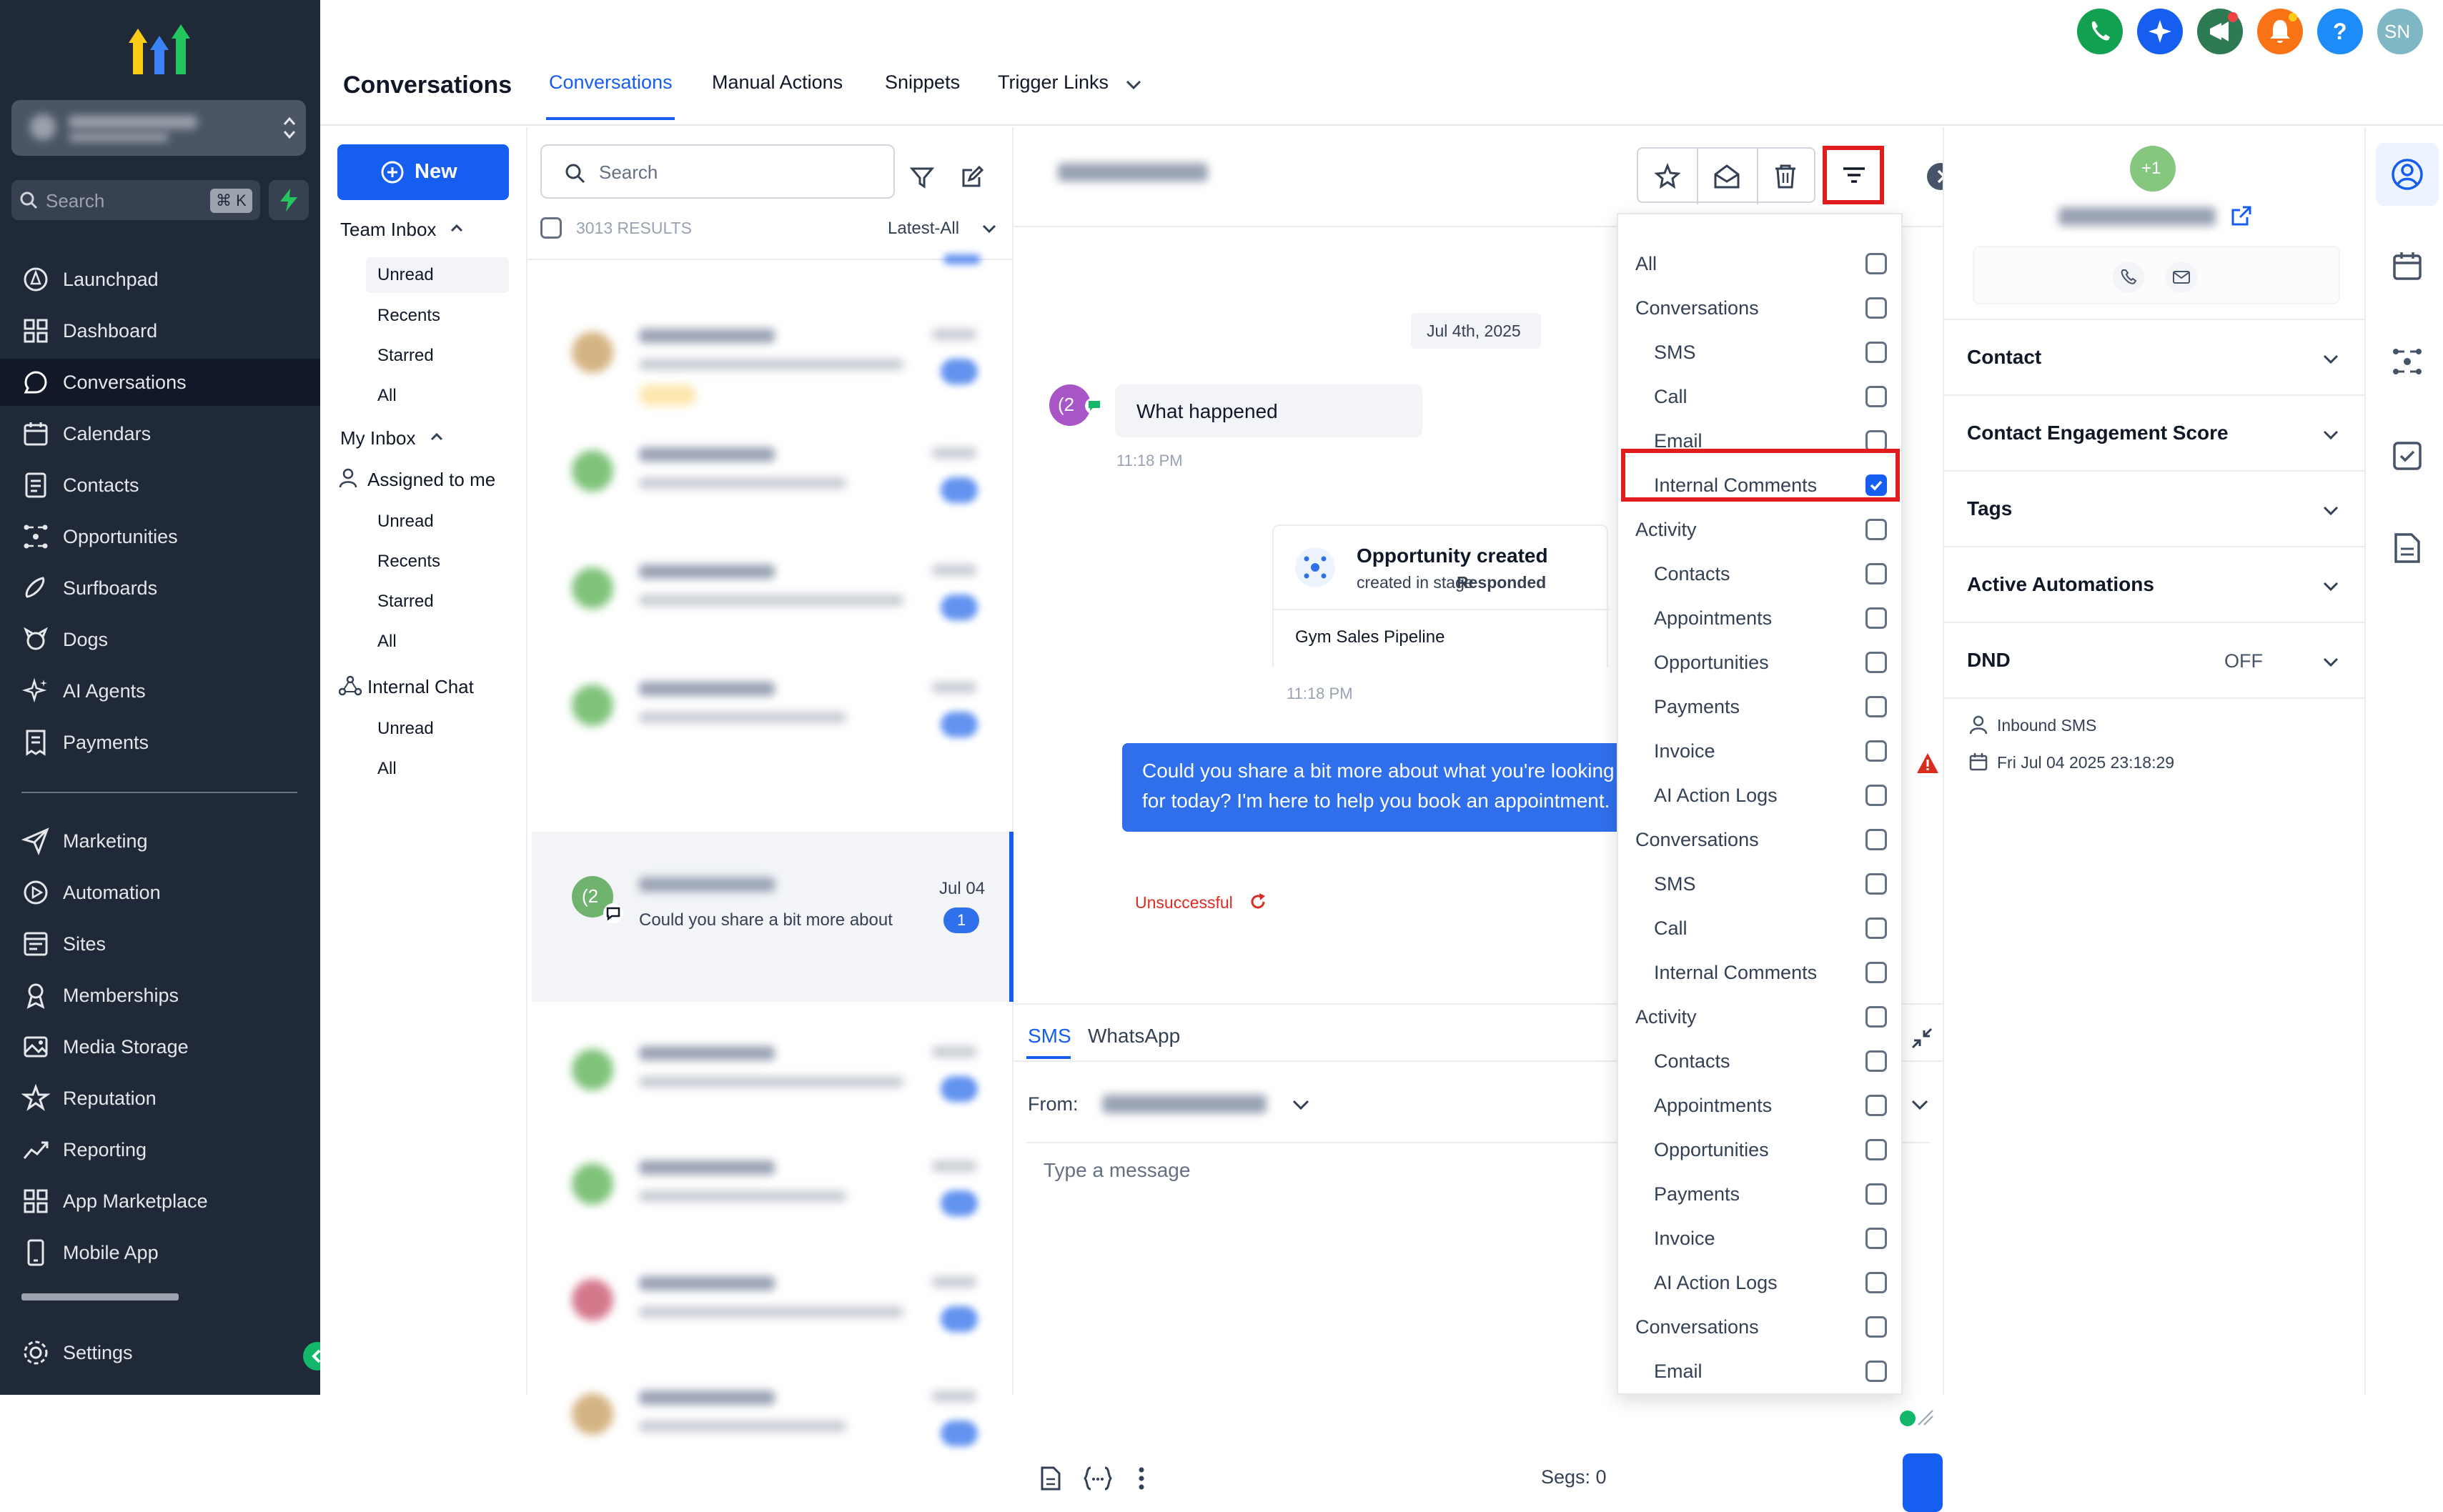  Describe the element at coordinates (289, 200) in the screenshot. I see `quick-action-button` at that location.